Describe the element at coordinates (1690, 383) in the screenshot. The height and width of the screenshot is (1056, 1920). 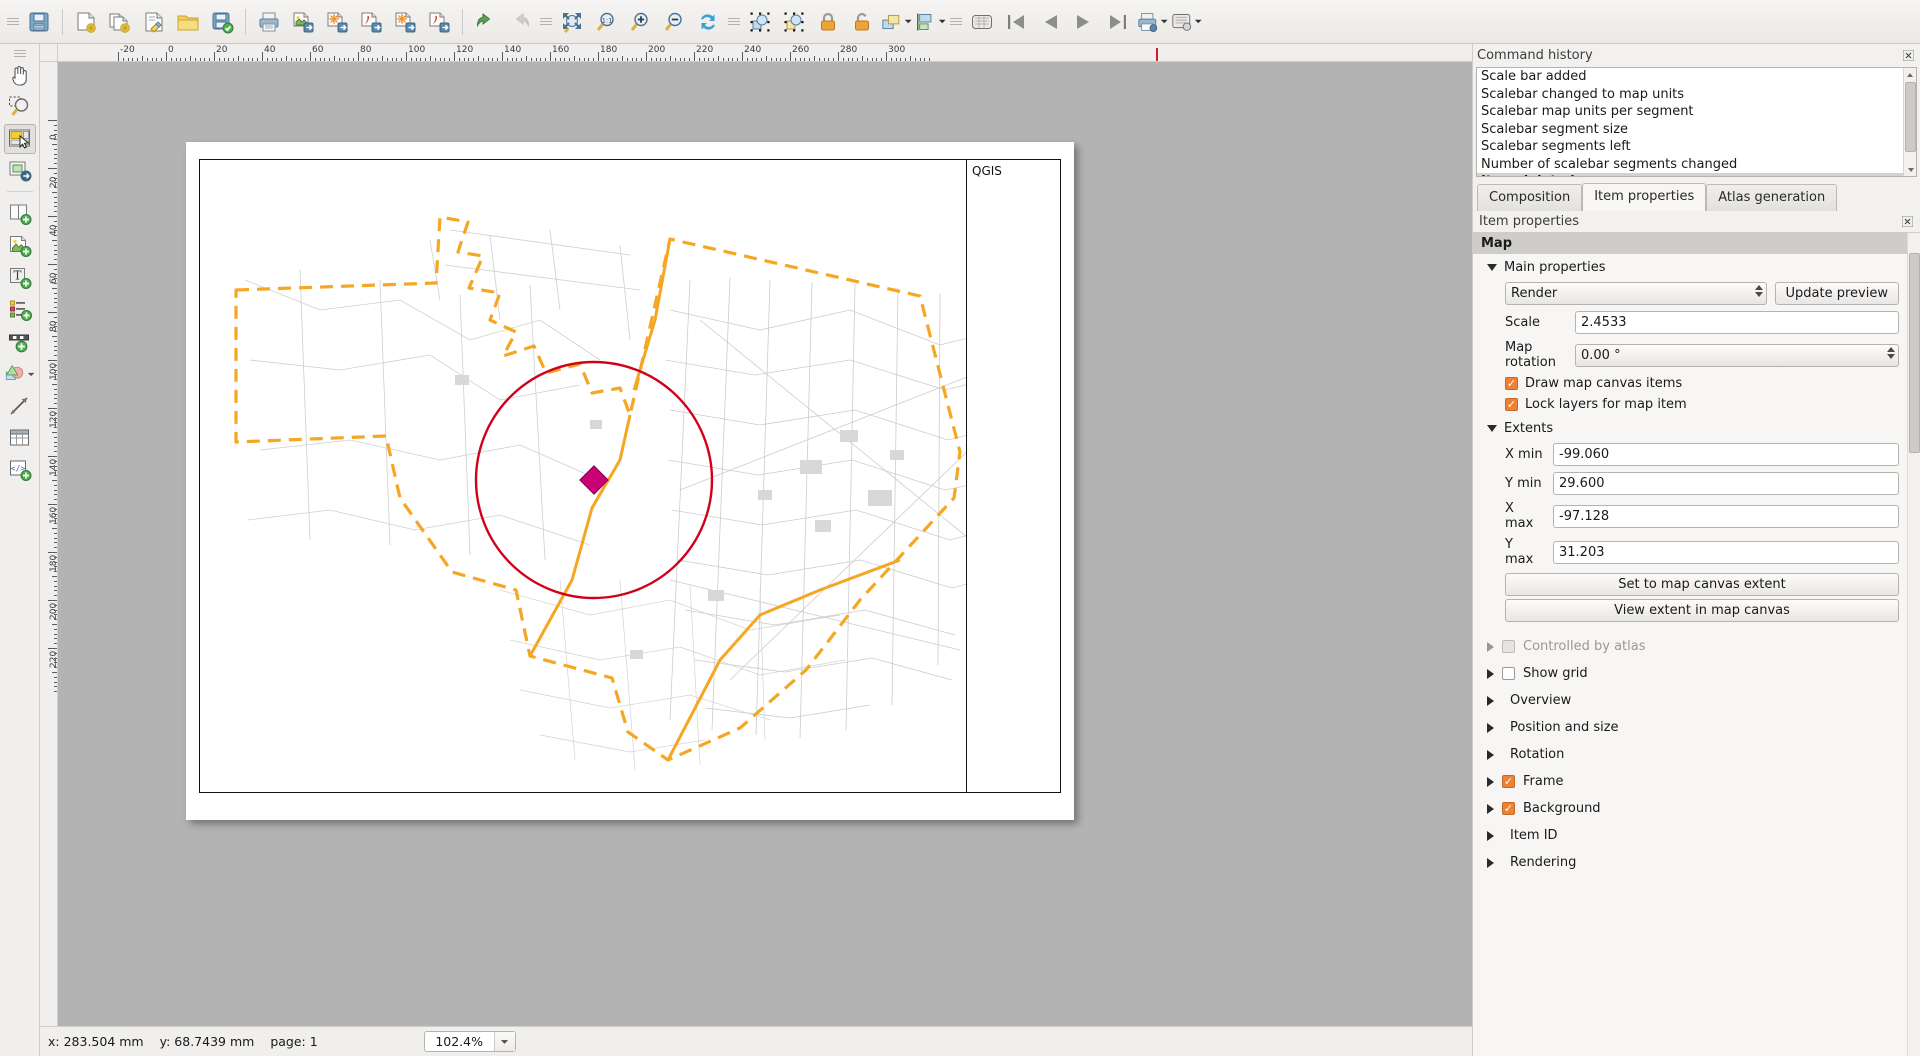
I see `draw-map-canvas-items-row: Draw map canvas items` at that location.